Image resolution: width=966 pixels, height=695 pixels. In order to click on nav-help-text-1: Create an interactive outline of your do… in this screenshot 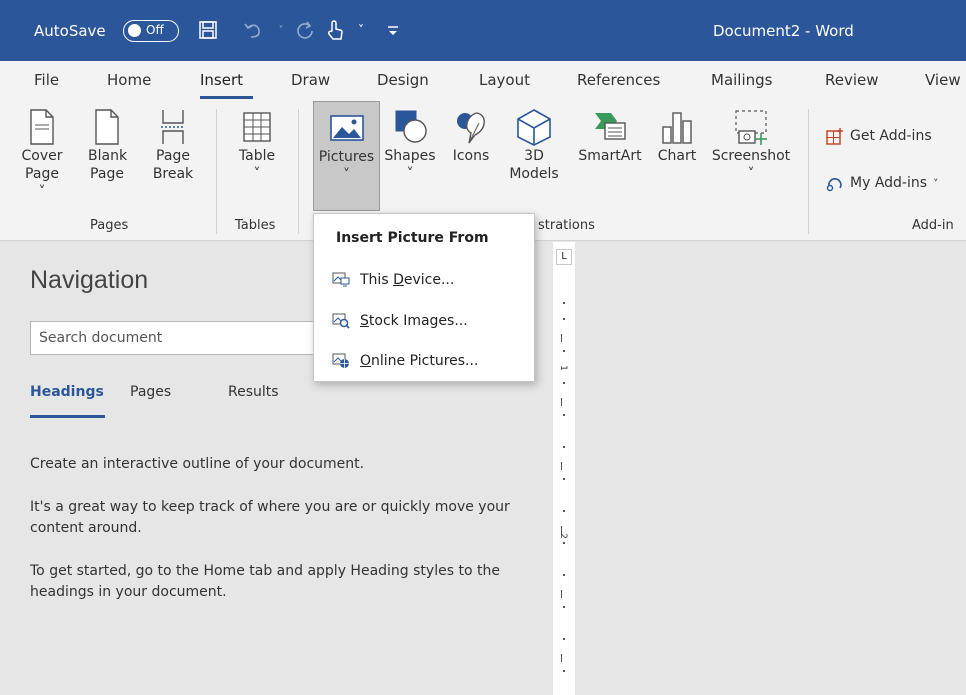, I will do `click(197, 464)`.